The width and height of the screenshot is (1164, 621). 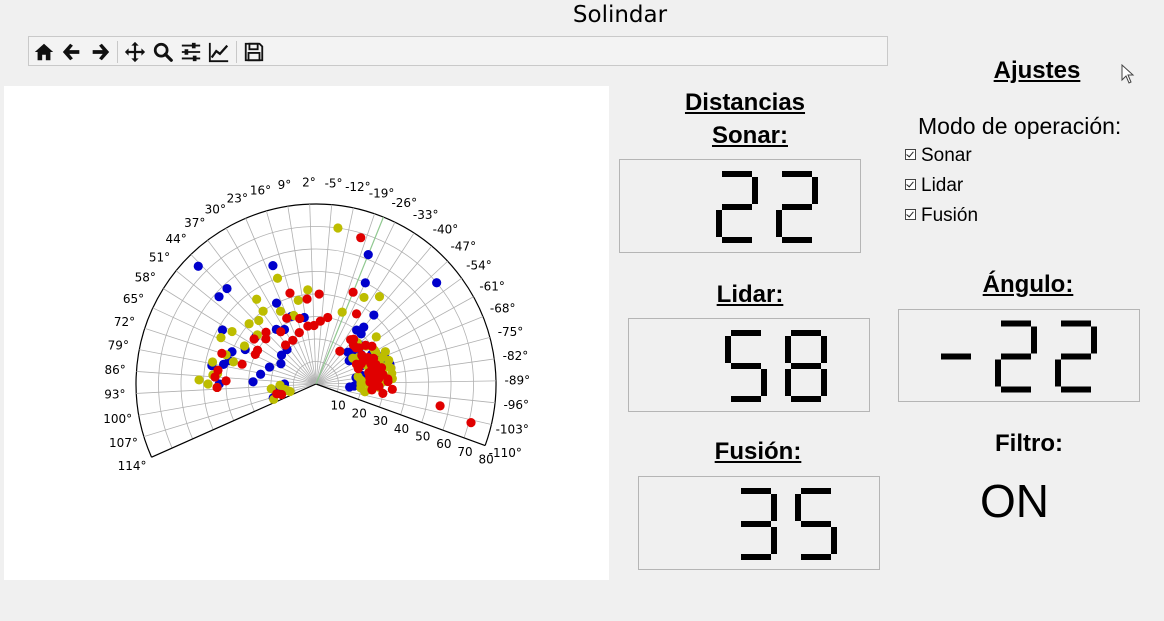 I want to click on subplots-button, so click(x=191, y=52).